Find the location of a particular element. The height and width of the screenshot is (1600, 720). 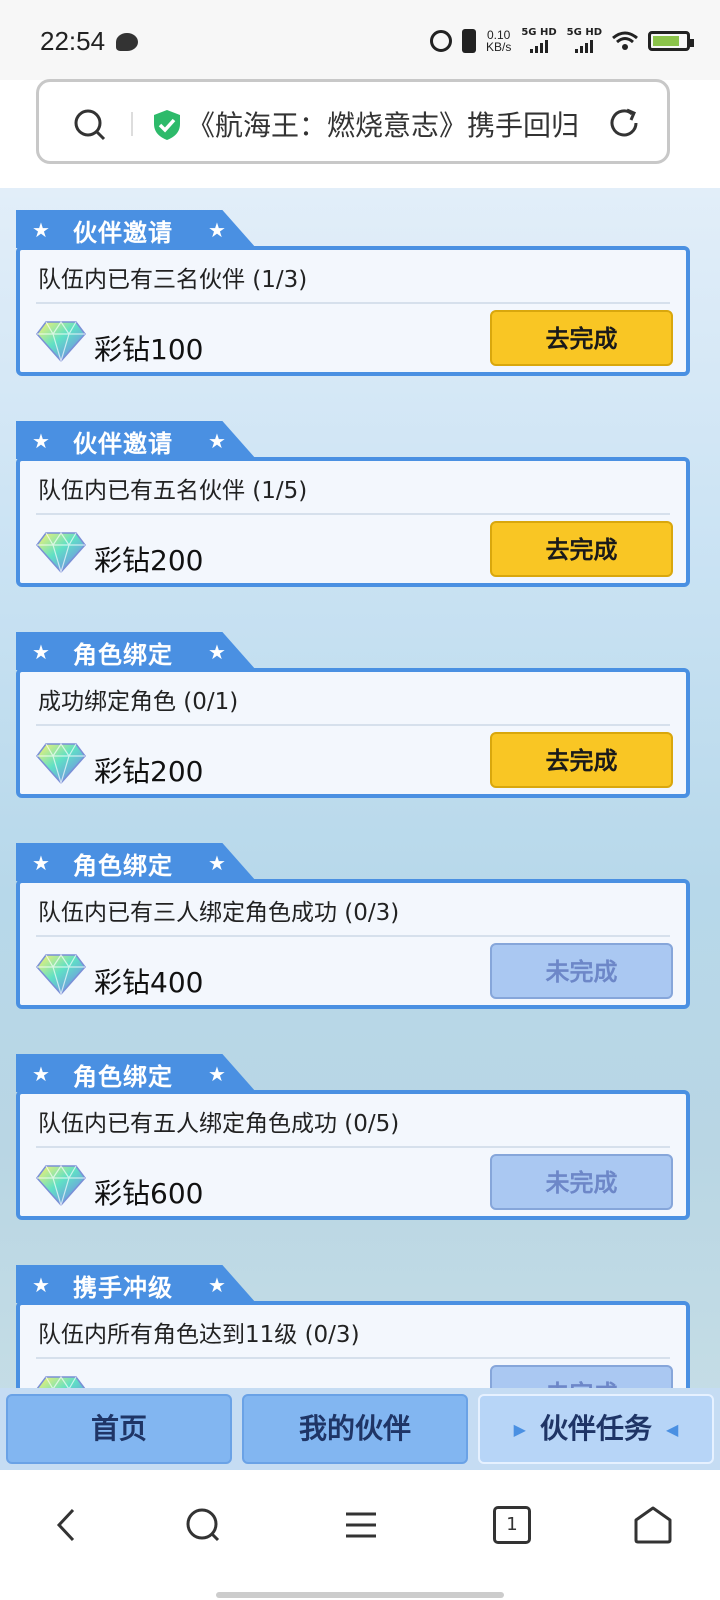

address-bar: 《航海王：燃烧意志》携手回归 is located at coordinates (353, 121).